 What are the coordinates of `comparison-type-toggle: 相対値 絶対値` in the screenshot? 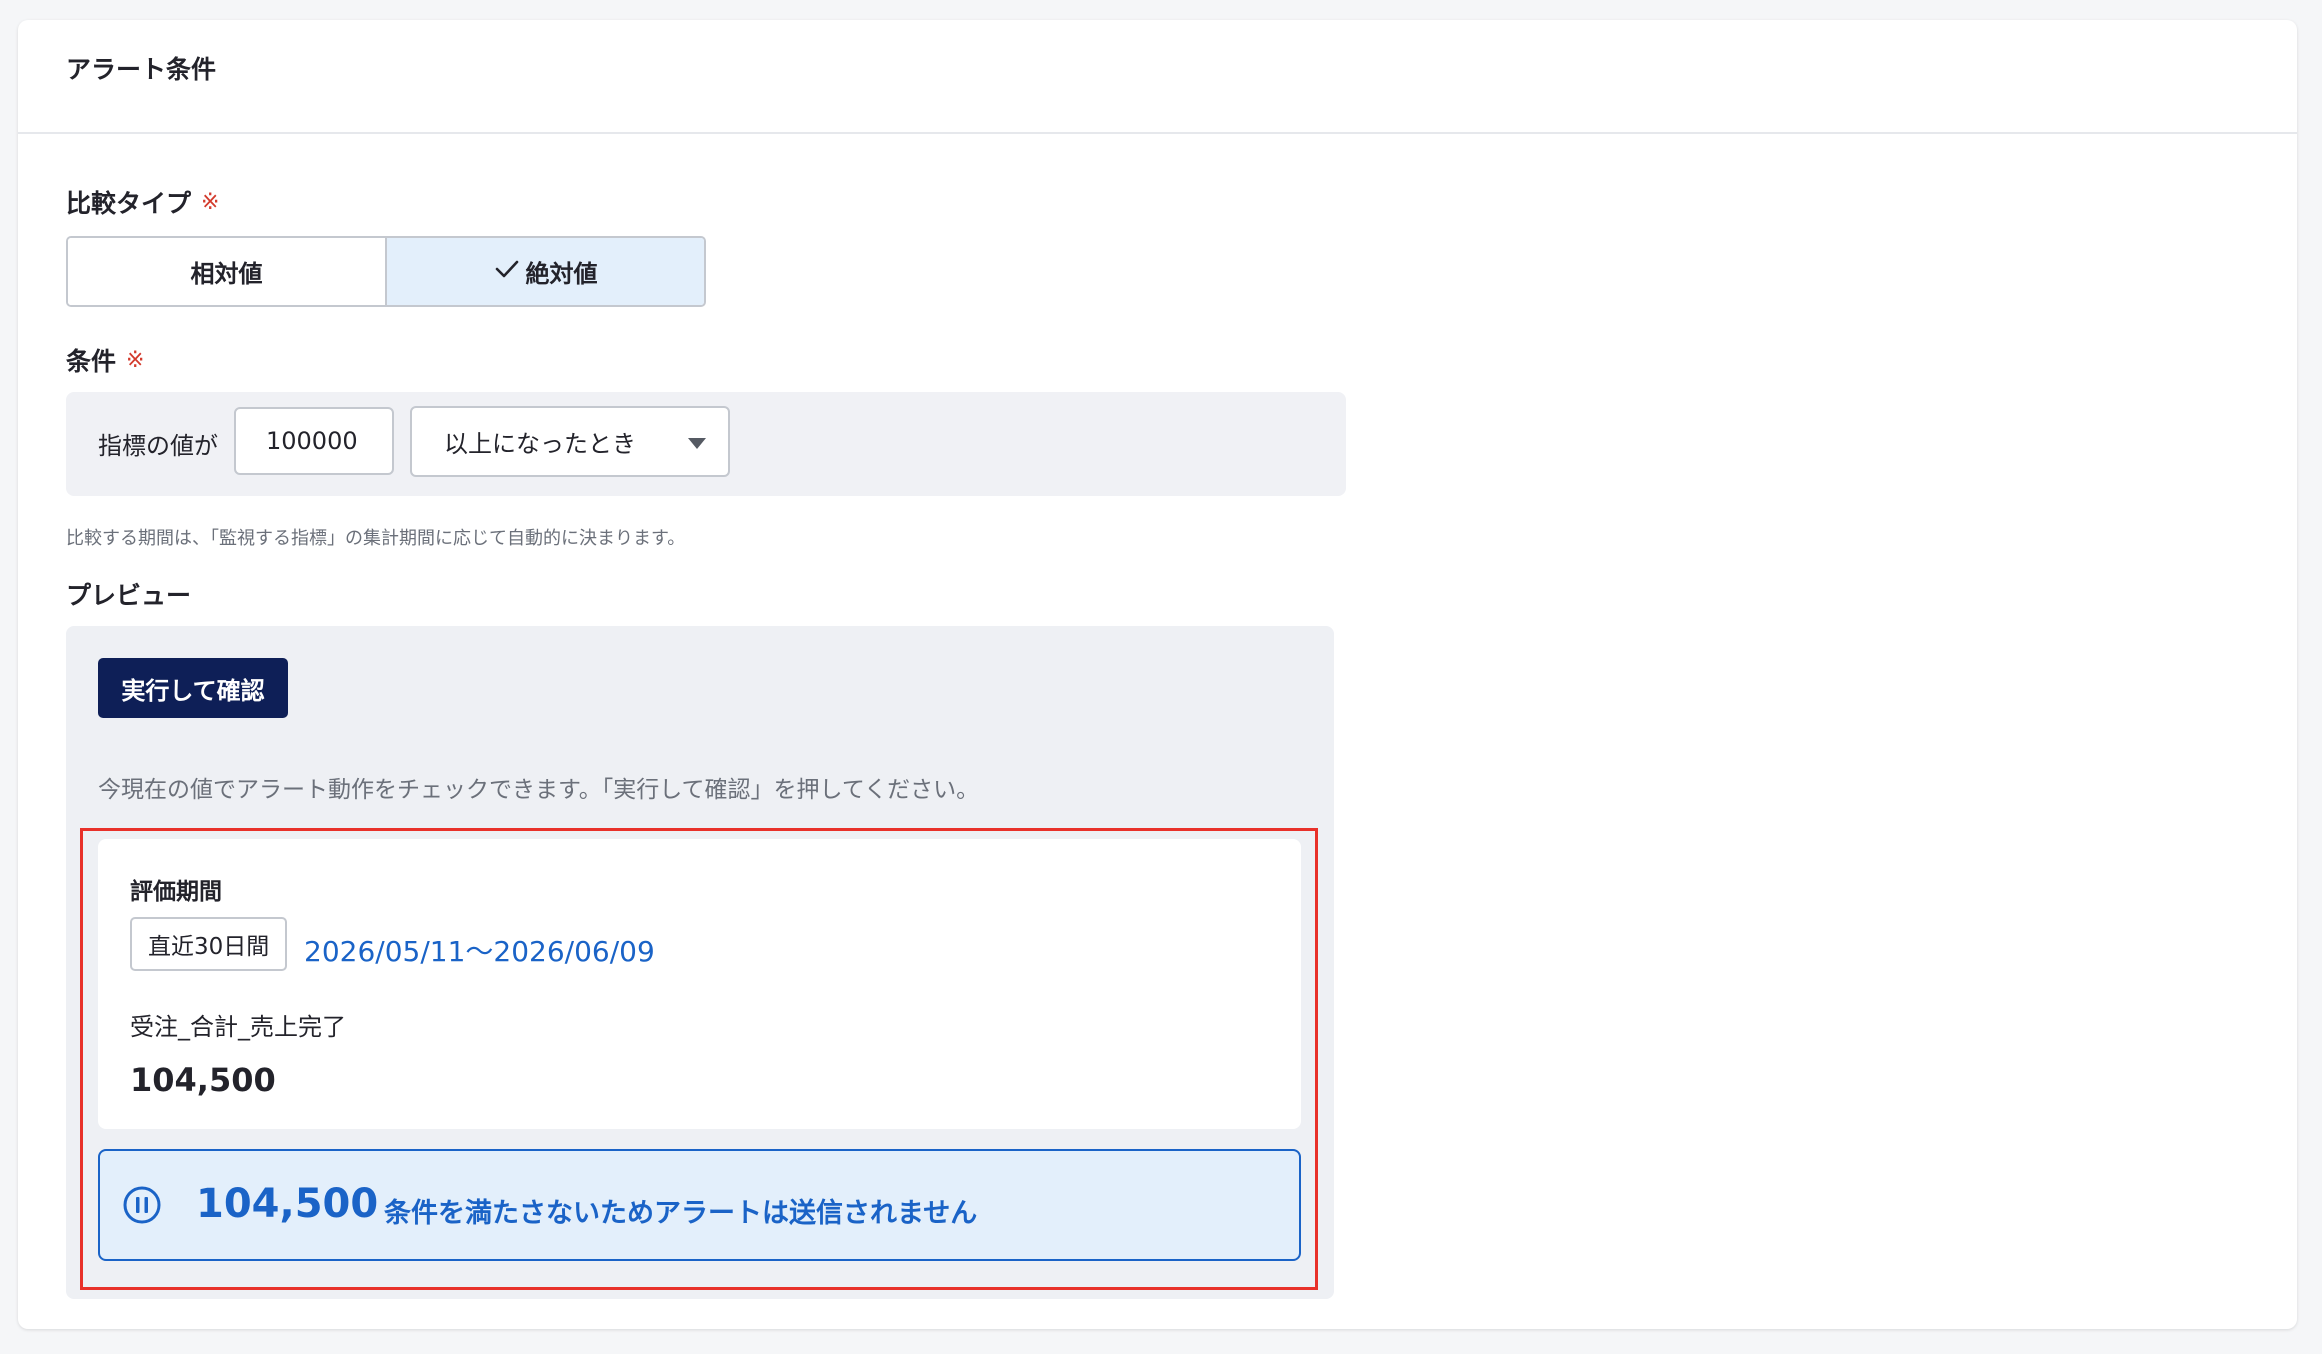 It's located at (386, 271).